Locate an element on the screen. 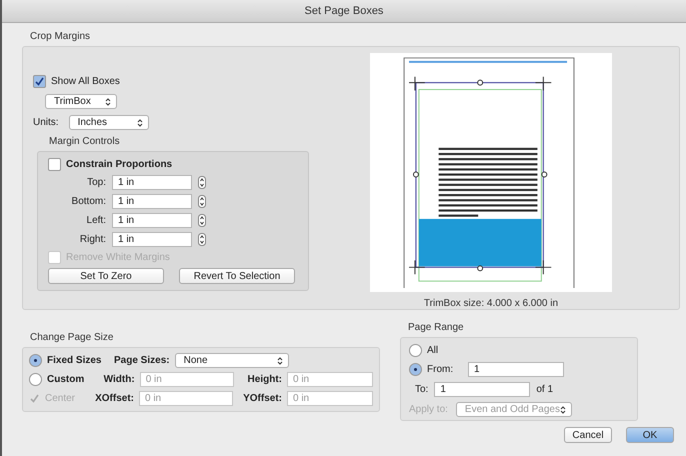 Image resolution: width=686 pixels, height=456 pixels. field-label: Bottom: is located at coordinates (88, 201).